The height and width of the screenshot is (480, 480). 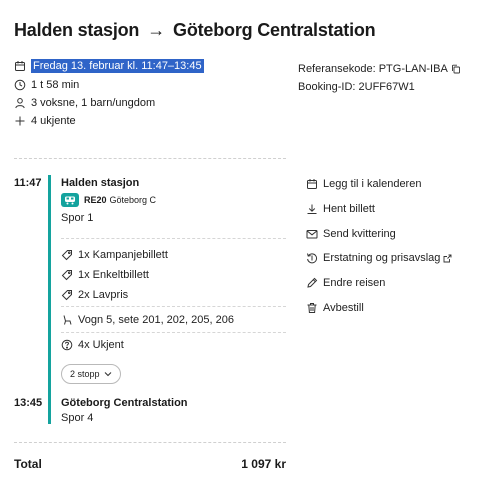 I want to click on change-trip-action: Endre reisen, so click(x=345, y=283).